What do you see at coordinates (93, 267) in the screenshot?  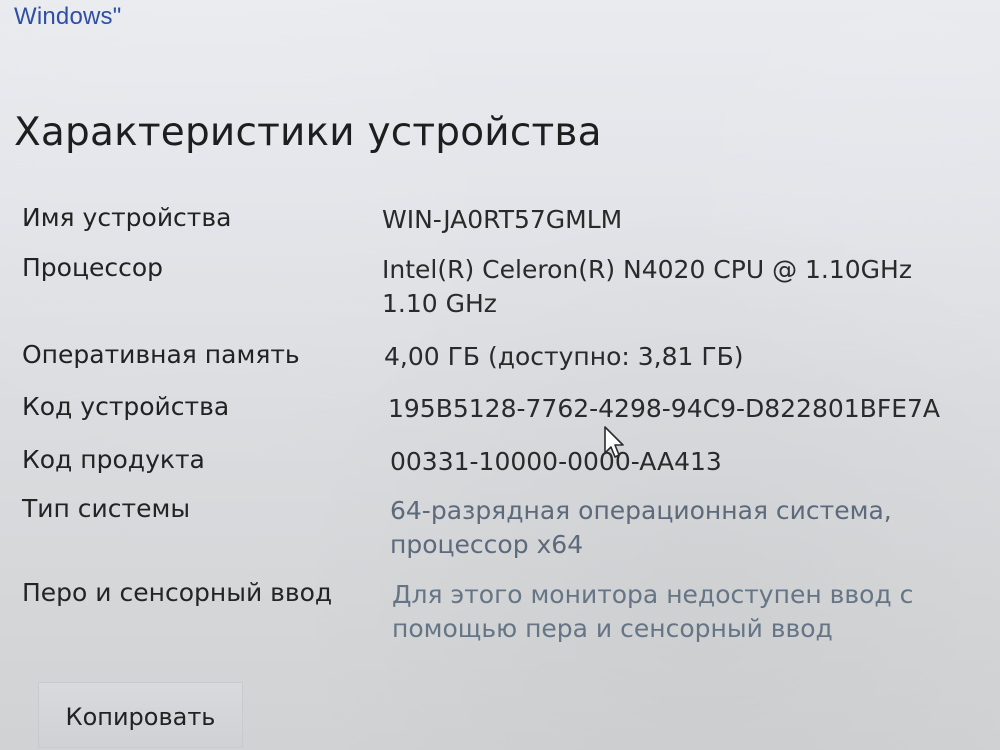 I see `processor-label: Процессор` at bounding box center [93, 267].